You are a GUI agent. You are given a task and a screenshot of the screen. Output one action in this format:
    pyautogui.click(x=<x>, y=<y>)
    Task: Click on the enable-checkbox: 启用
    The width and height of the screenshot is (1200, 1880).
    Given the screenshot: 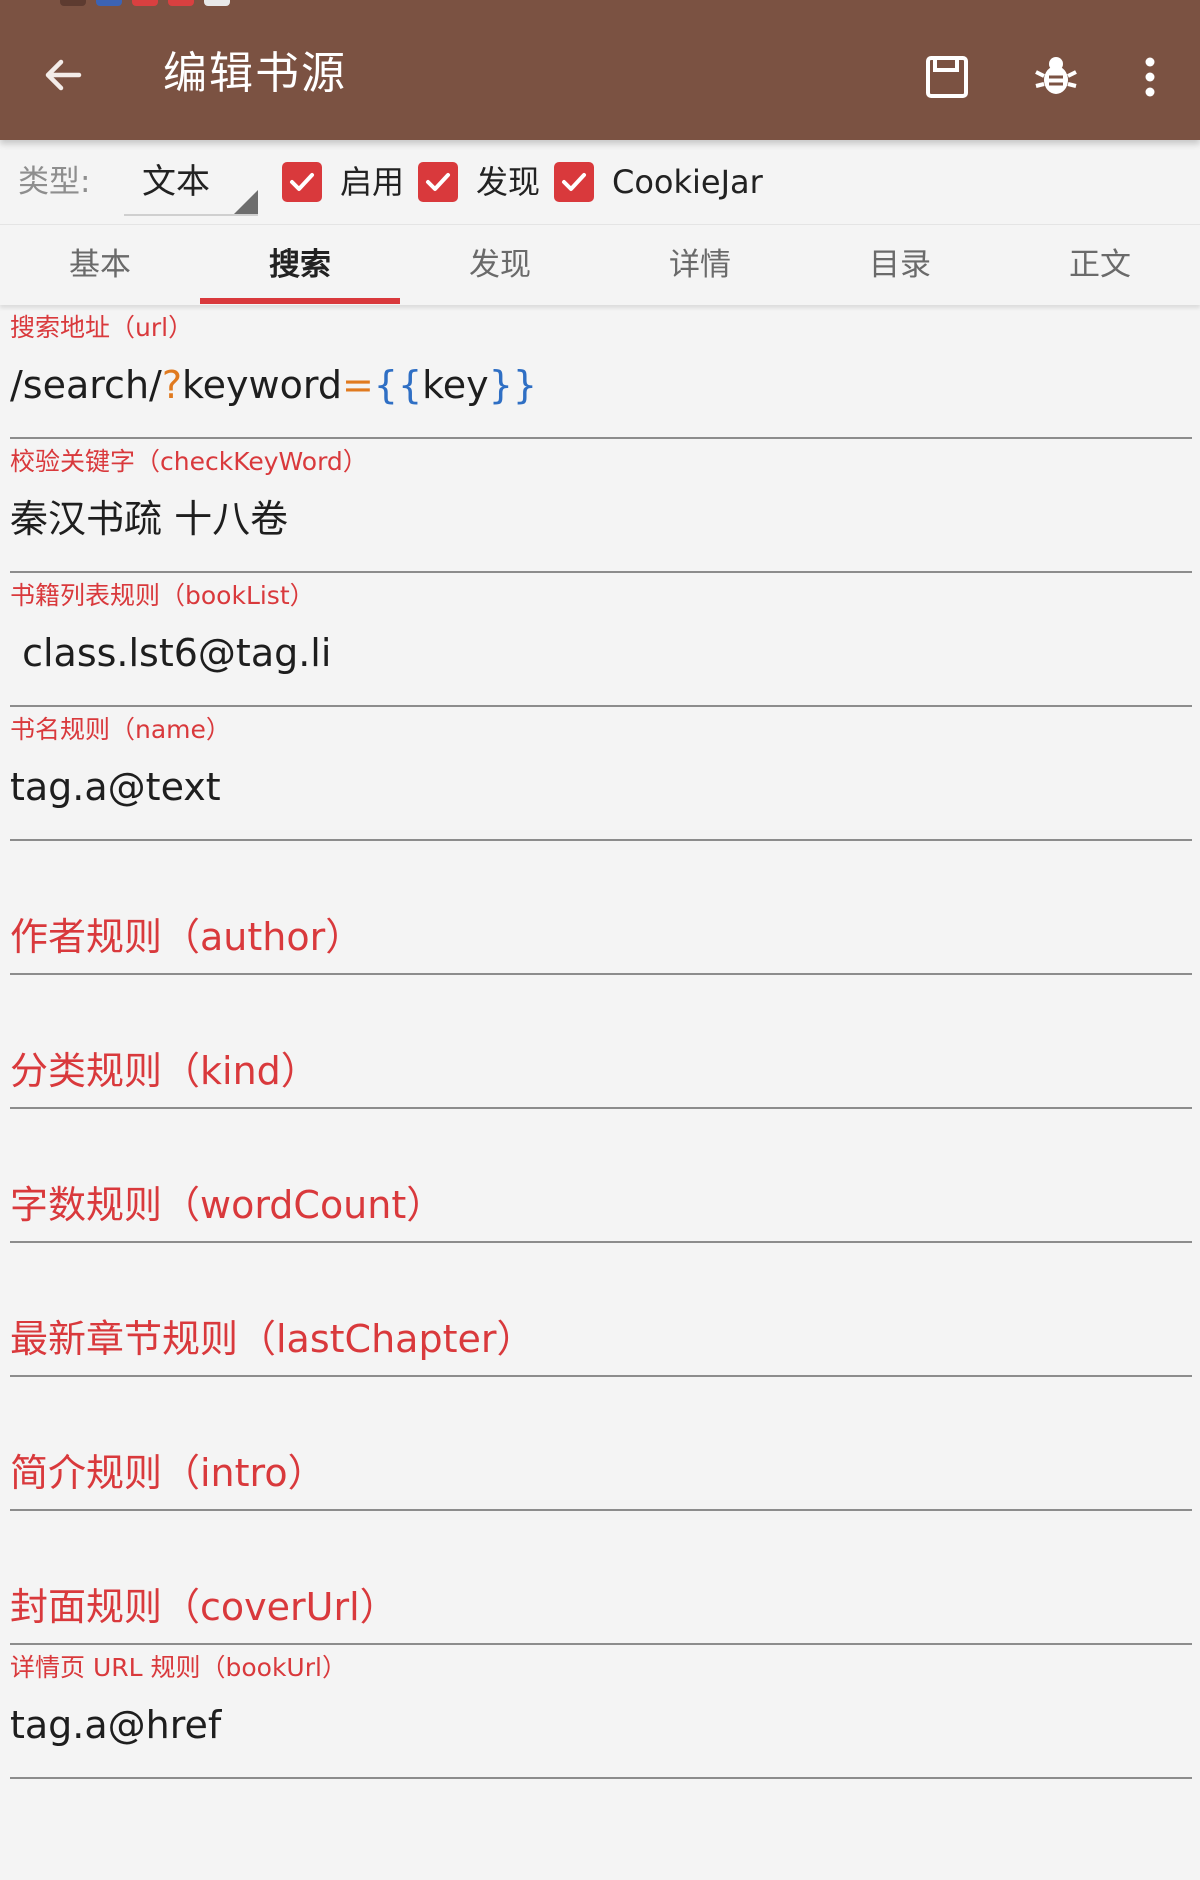 What is the action you would take?
    pyautogui.click(x=343, y=182)
    